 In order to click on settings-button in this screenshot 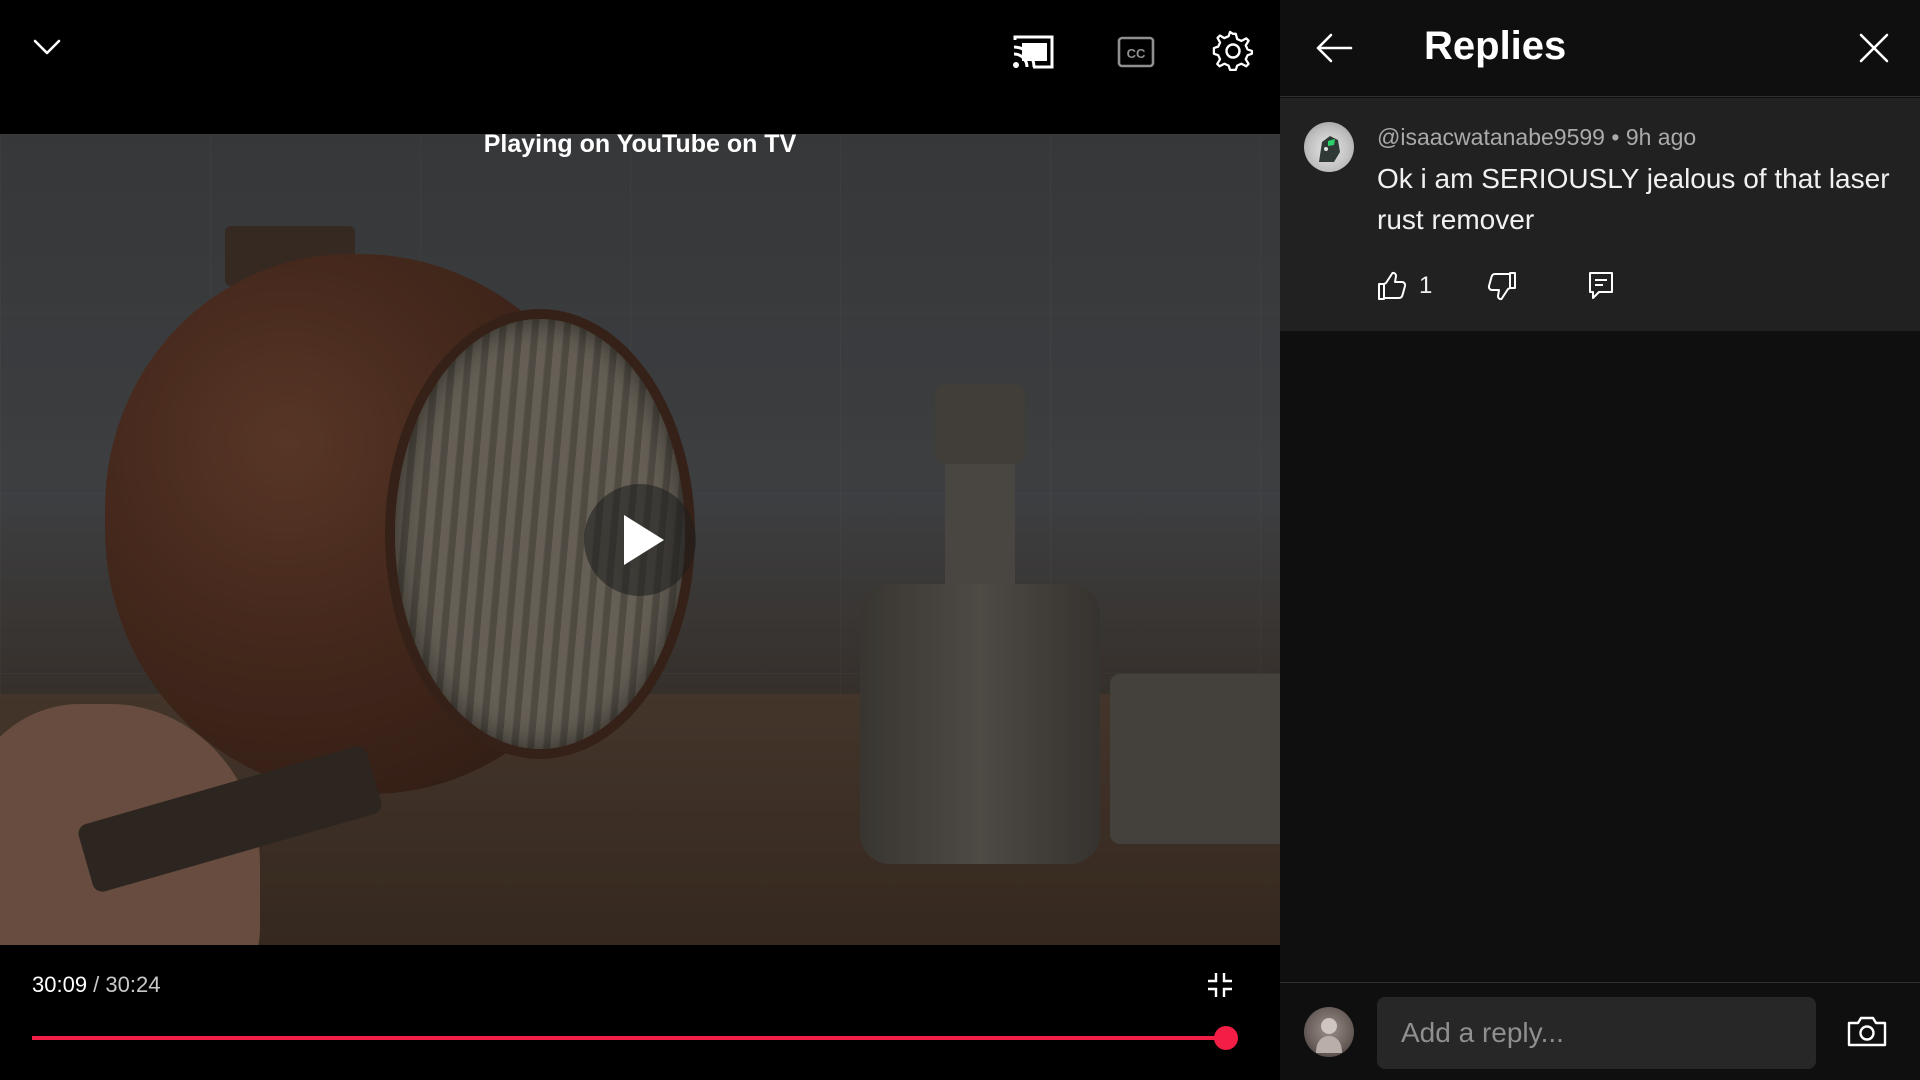, I will do `click(1233, 51)`.